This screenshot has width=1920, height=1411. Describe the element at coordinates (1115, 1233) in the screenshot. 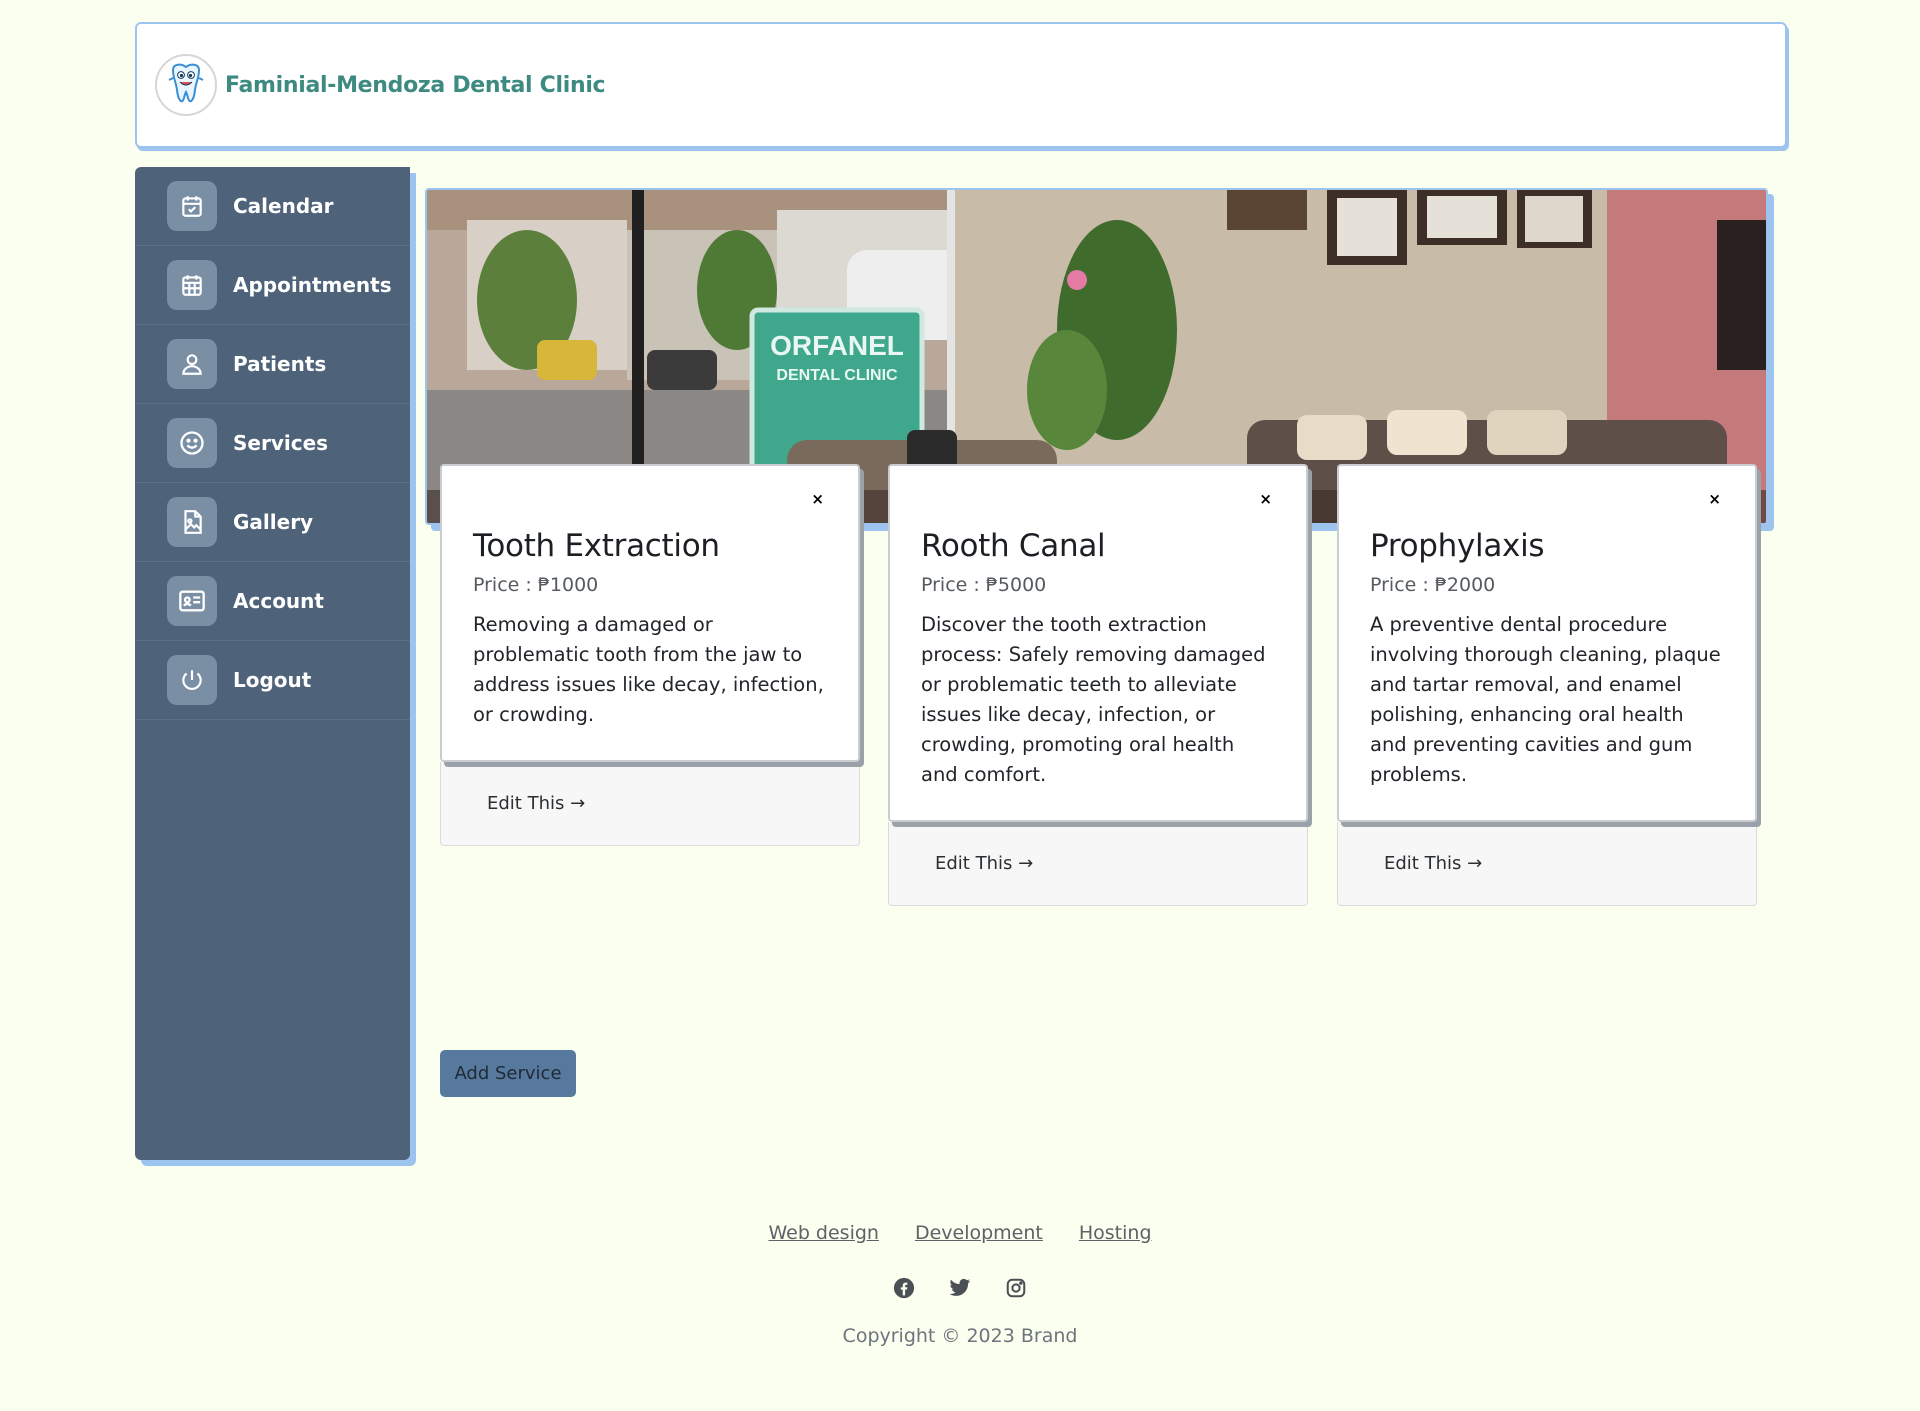

I see `footer-link-hosting: Hosting` at that location.